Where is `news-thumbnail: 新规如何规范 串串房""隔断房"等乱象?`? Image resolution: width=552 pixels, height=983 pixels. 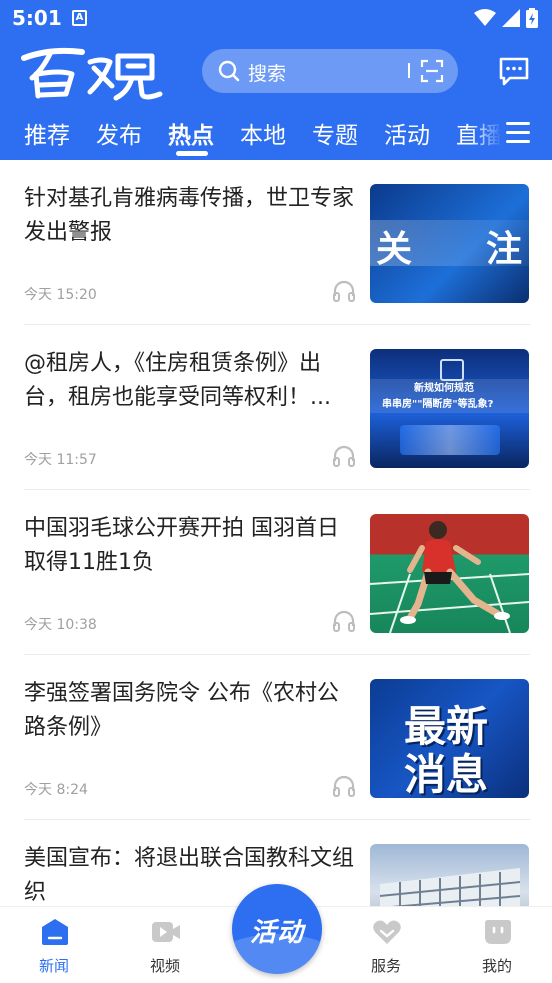 news-thumbnail: 新规如何规范 串串房""隔断房"等乱象? is located at coordinates (449, 408).